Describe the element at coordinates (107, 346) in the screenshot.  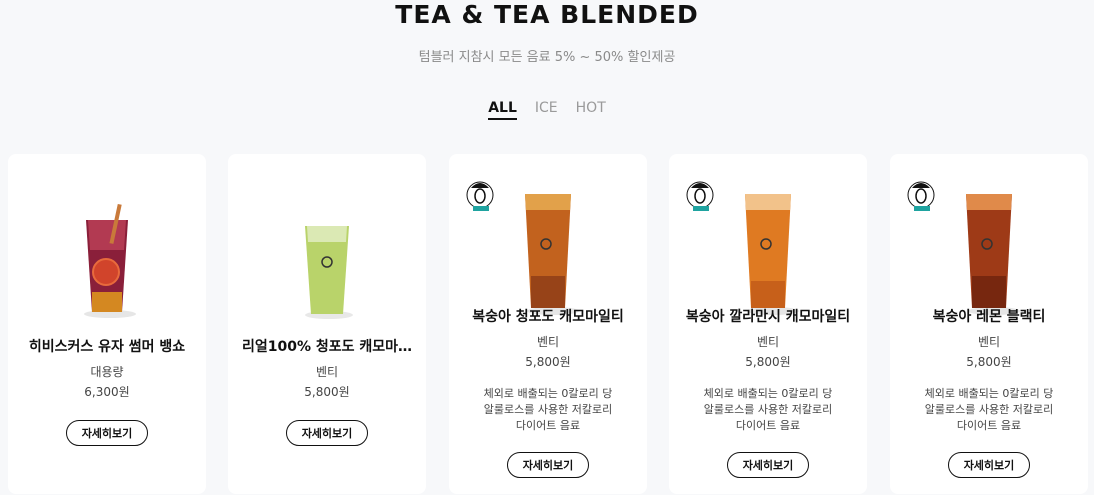
I see `product-name: 히비스커스 유자 썸머 뱅쇼` at that location.